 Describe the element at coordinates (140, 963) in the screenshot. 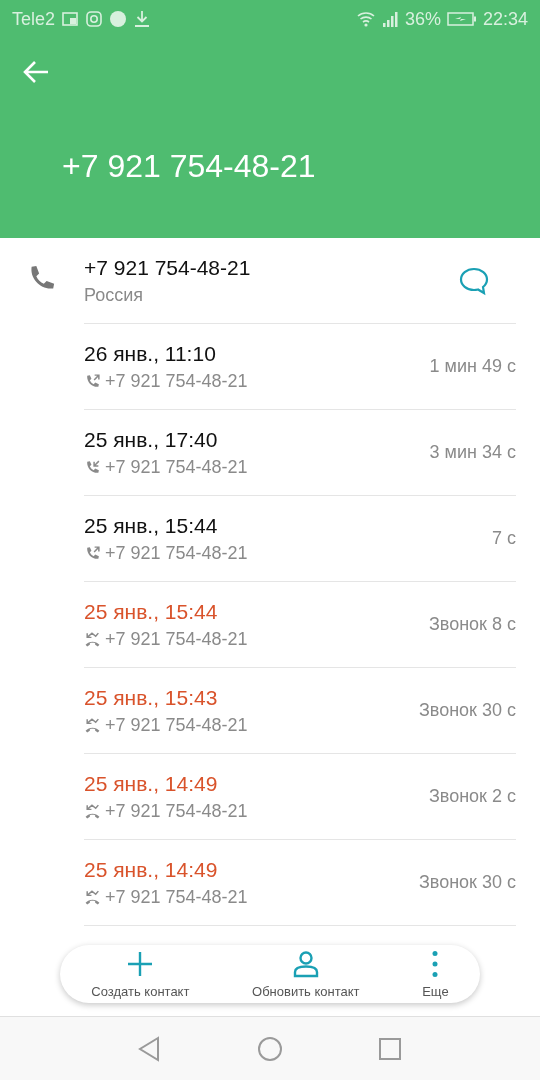

I see `plus-icon` at that location.